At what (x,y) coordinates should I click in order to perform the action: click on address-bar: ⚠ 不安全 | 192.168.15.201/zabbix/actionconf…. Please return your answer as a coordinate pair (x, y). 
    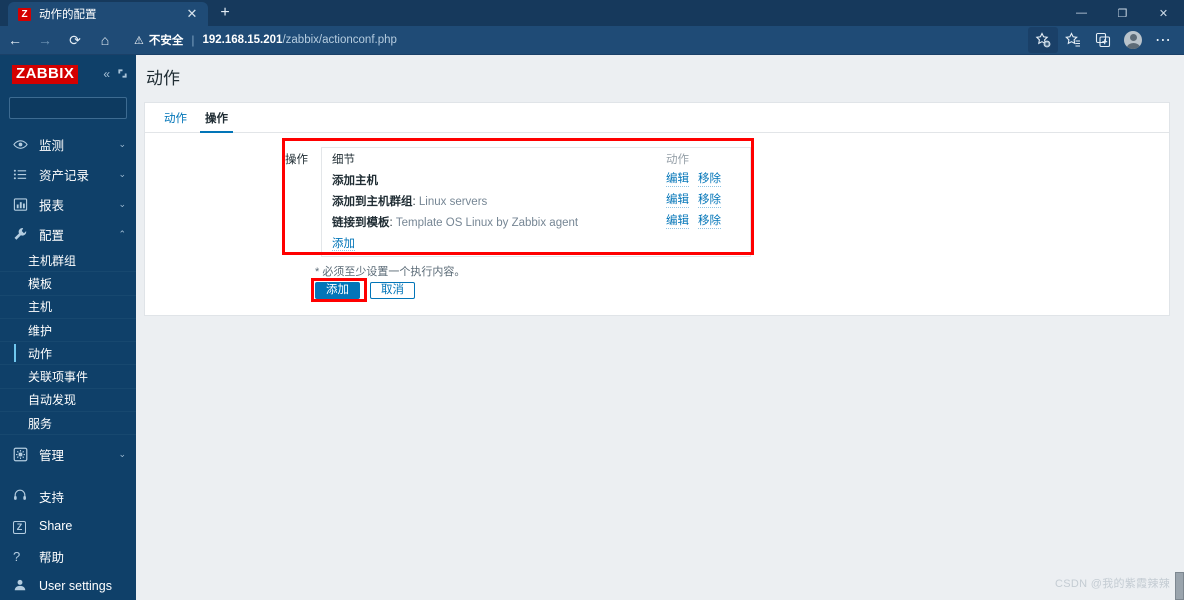
    Looking at the image, I should click on (573, 40).